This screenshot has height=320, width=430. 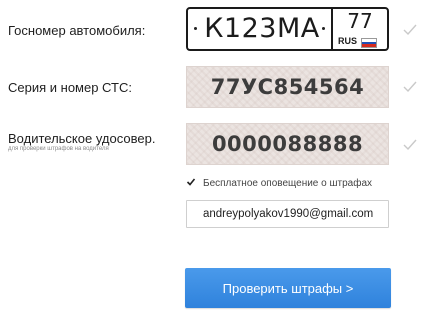 I want to click on check-fines-button: Проверить штрафы >, so click(x=288, y=288).